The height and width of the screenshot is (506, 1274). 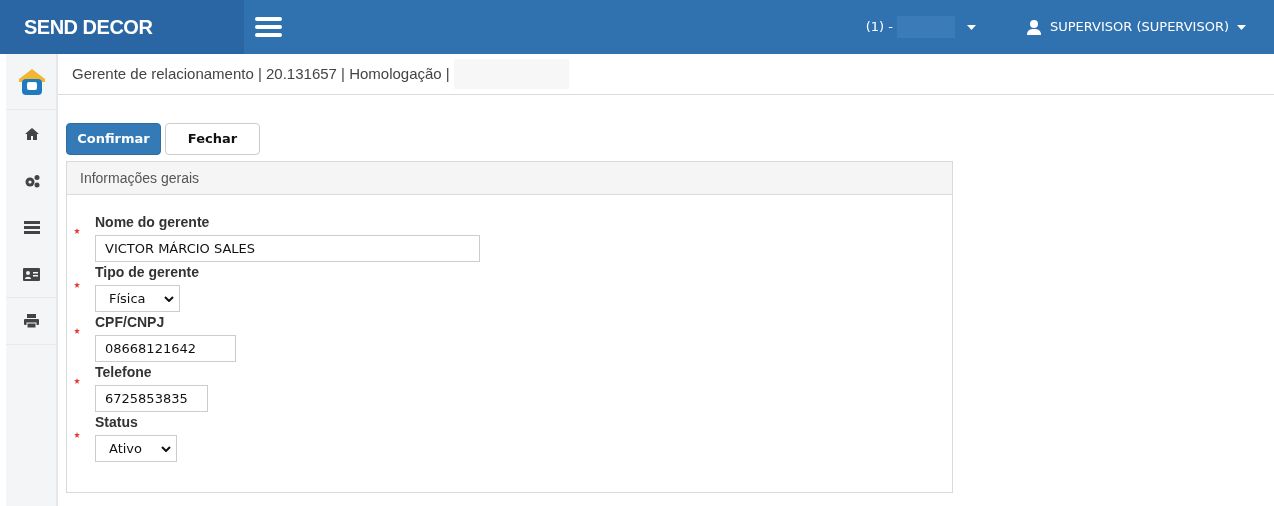 What do you see at coordinates (268, 27) in the screenshot?
I see `menu-icon` at bounding box center [268, 27].